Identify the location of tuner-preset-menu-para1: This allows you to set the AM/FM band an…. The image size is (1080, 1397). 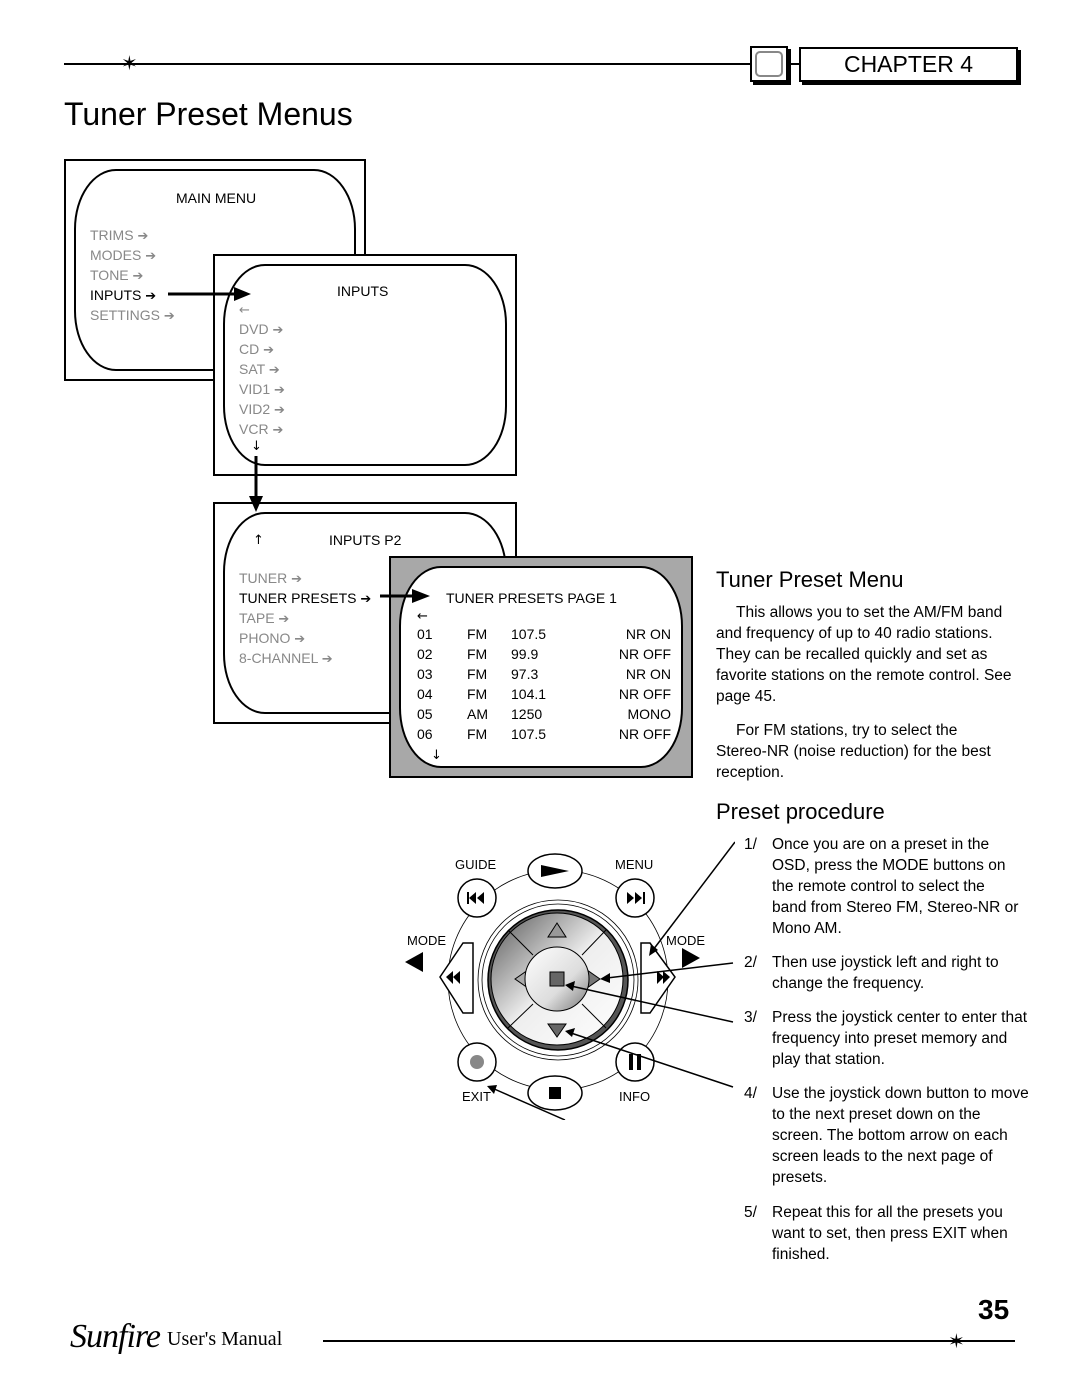
(864, 654).